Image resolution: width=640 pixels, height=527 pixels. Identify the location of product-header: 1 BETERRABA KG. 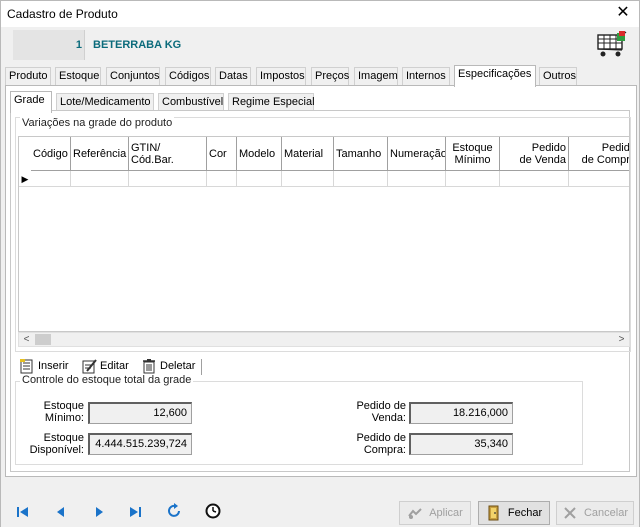
(322, 45).